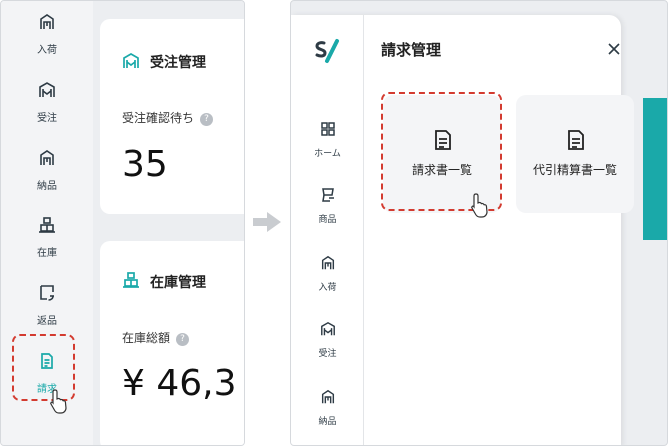 The height and width of the screenshot is (446, 670). I want to click on sidebar-item-label: 商品, so click(327, 220).